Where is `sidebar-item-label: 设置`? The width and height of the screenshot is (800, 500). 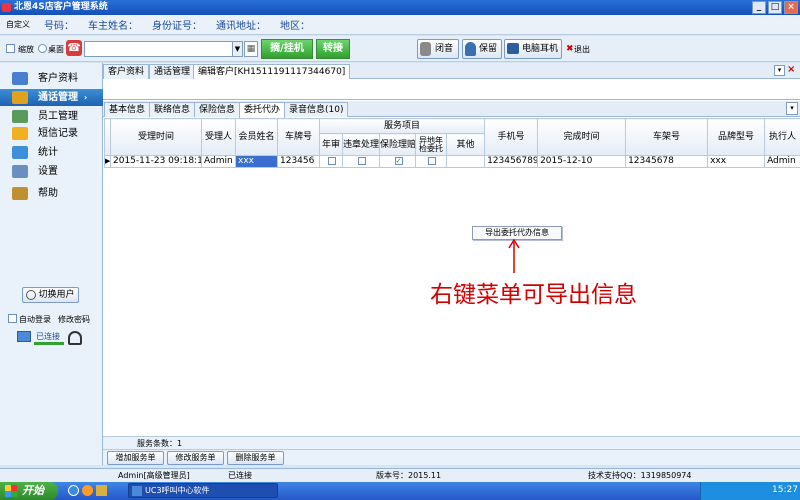 sidebar-item-label: 设置 is located at coordinates (48, 171).